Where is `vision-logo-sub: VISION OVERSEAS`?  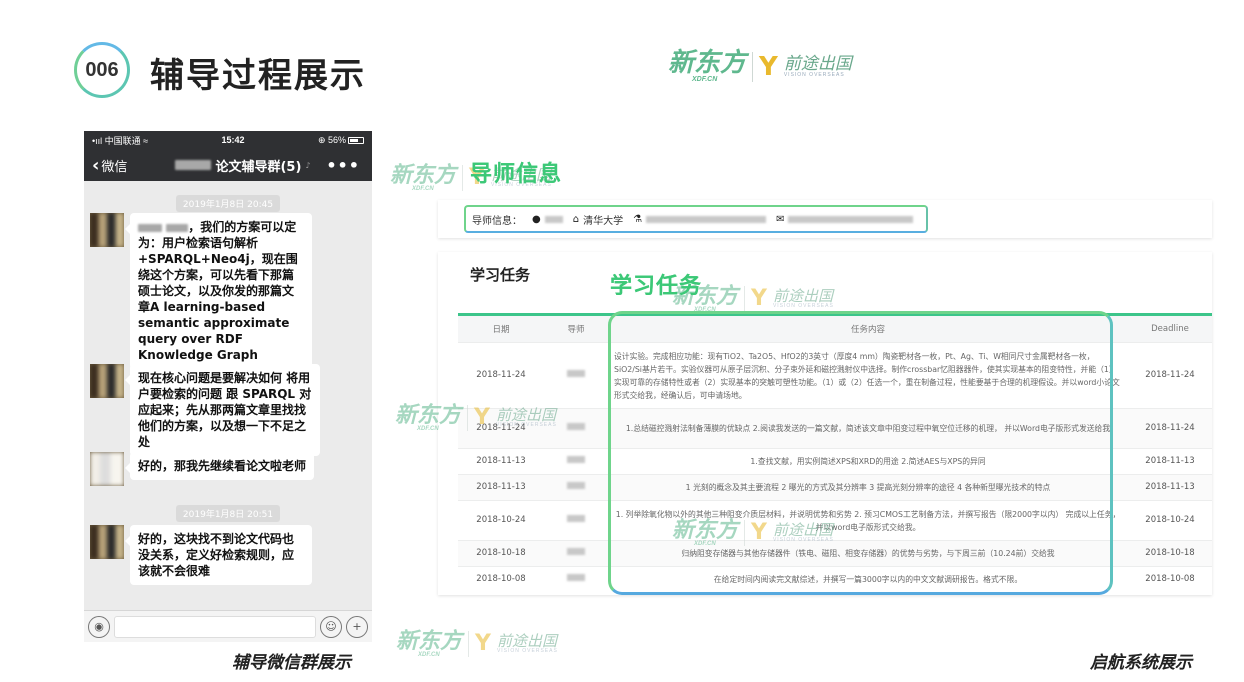 vision-logo-sub: VISION OVERSEAS is located at coordinates (814, 74).